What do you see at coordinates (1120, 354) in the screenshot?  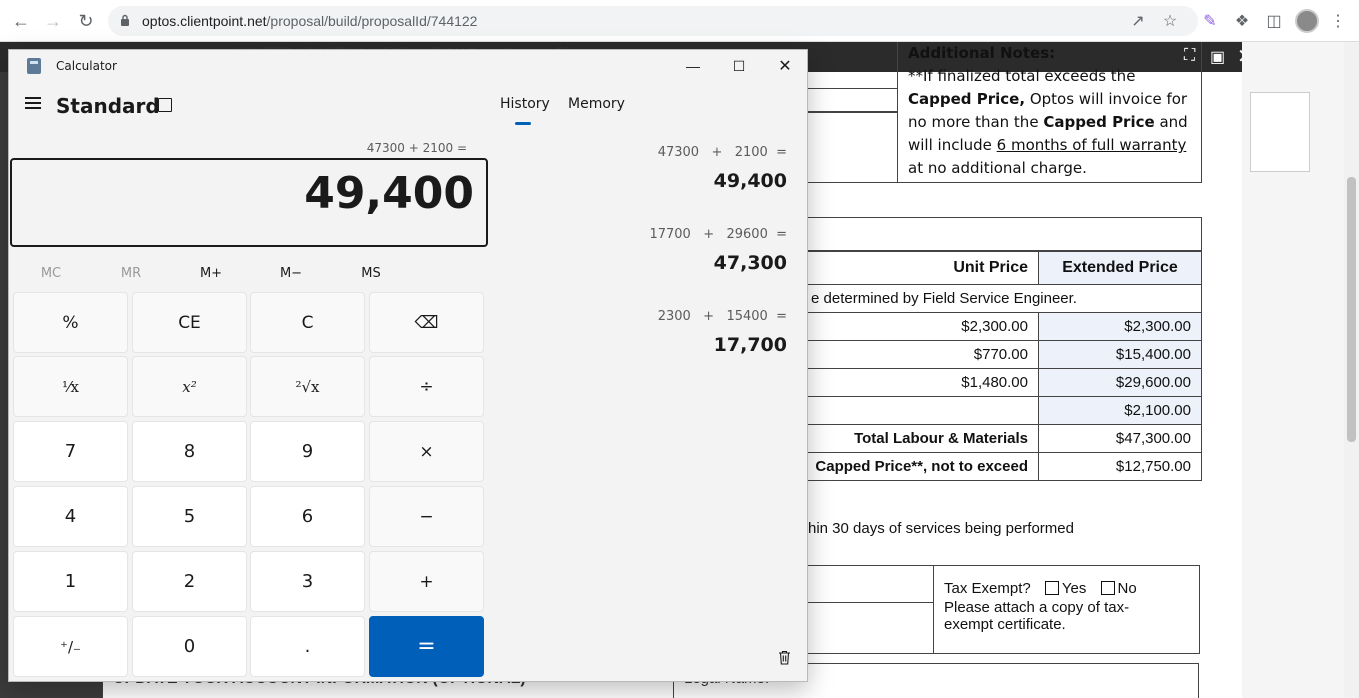 I see `extended-price-cell: $15,400.00` at bounding box center [1120, 354].